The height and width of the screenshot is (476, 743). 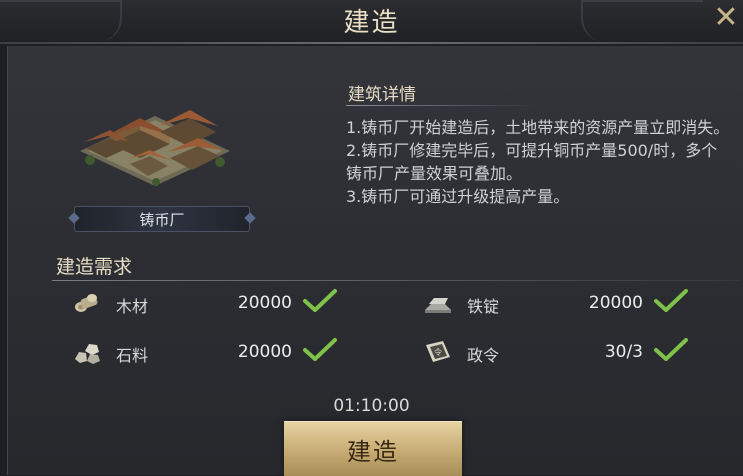 What do you see at coordinates (87, 354) in the screenshot?
I see `stone-icon` at bounding box center [87, 354].